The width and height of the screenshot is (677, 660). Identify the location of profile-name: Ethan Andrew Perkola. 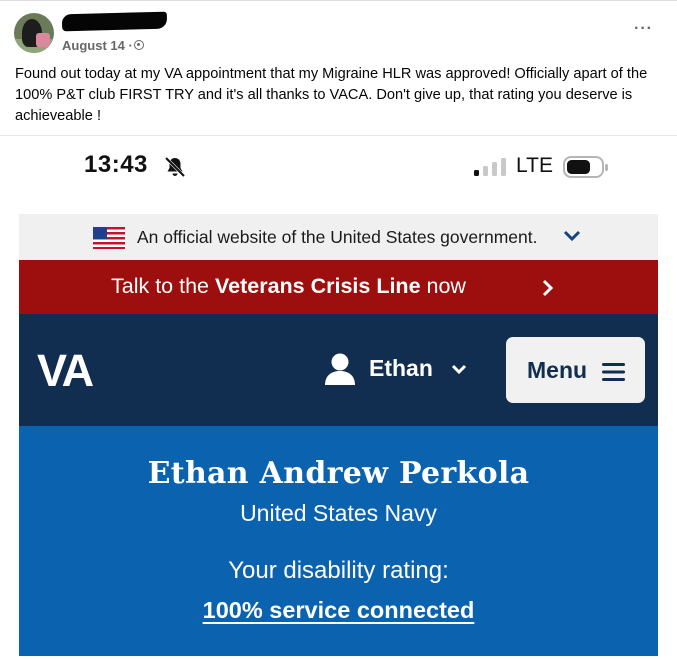
(338, 473).